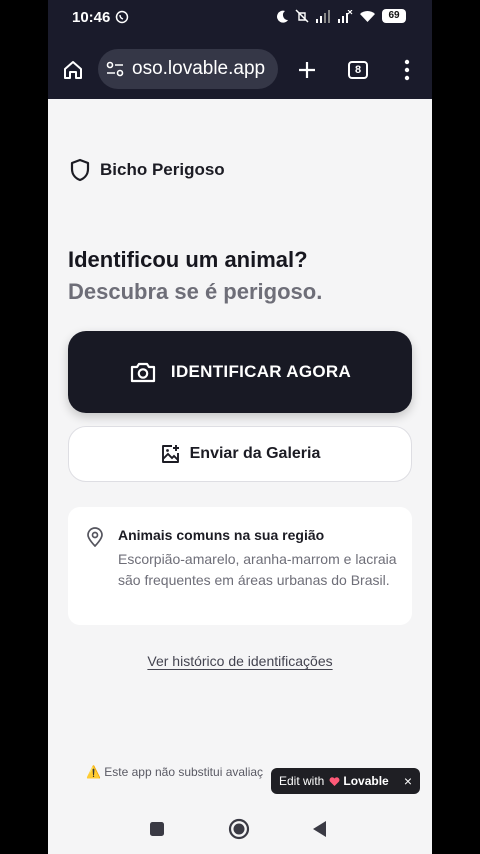 This screenshot has height=854, width=480. What do you see at coordinates (319, 829) in the screenshot?
I see `back-icon` at bounding box center [319, 829].